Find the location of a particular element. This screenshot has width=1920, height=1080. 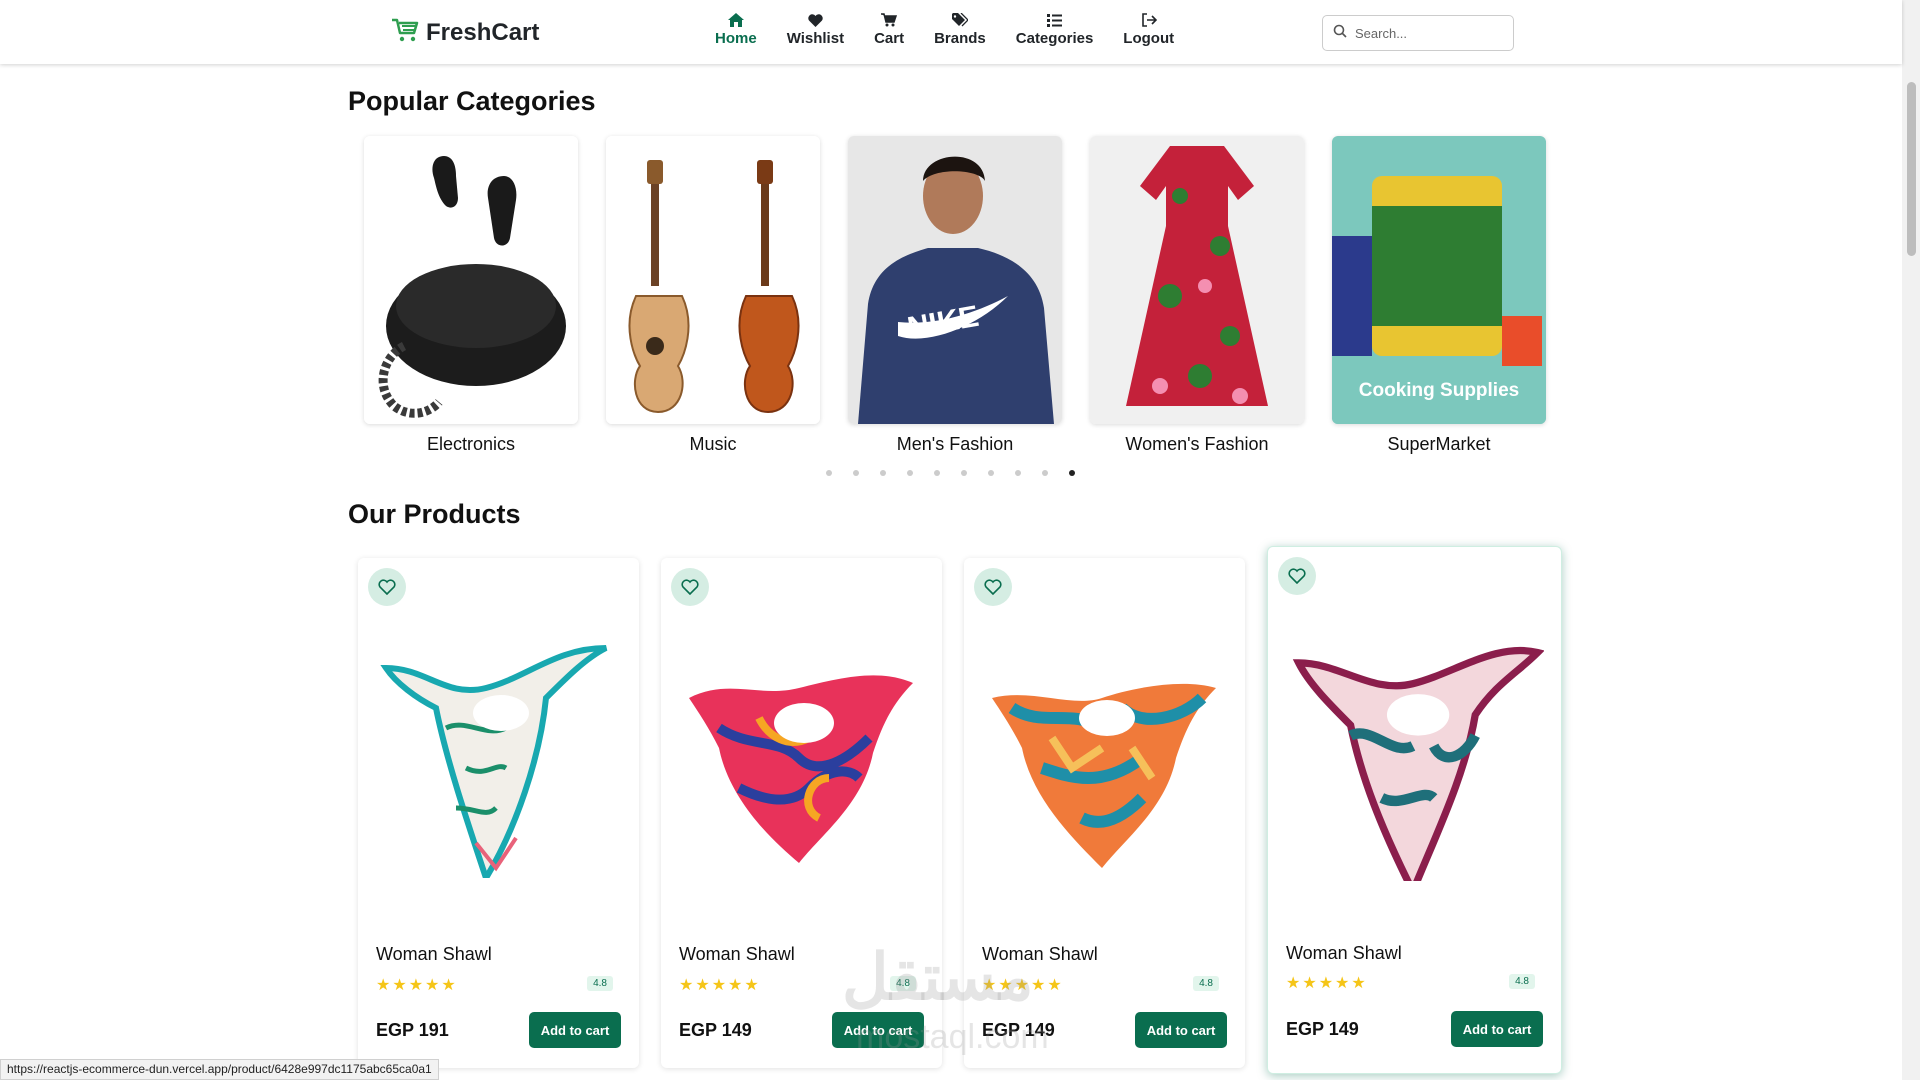

category-card-electronics: Electronics is located at coordinates (471, 295).